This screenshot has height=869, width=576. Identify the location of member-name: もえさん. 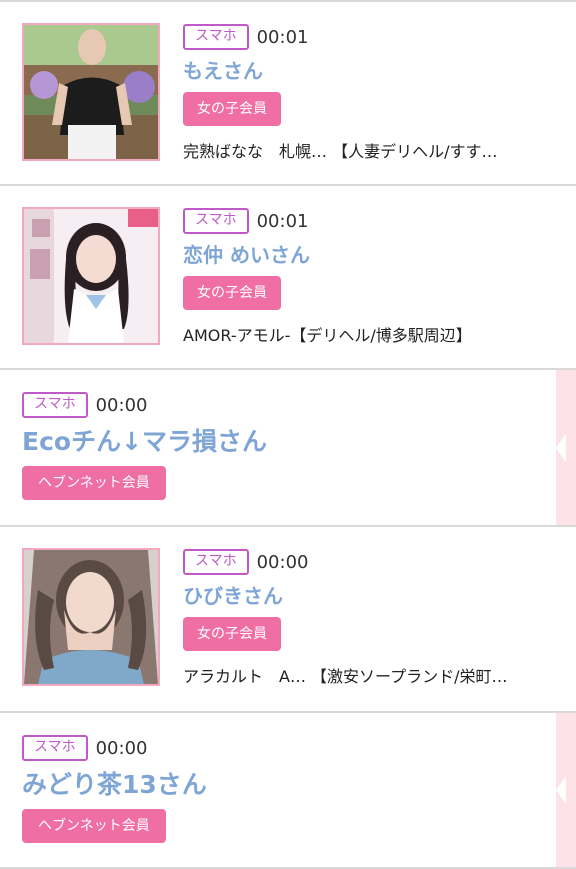
(369, 71).